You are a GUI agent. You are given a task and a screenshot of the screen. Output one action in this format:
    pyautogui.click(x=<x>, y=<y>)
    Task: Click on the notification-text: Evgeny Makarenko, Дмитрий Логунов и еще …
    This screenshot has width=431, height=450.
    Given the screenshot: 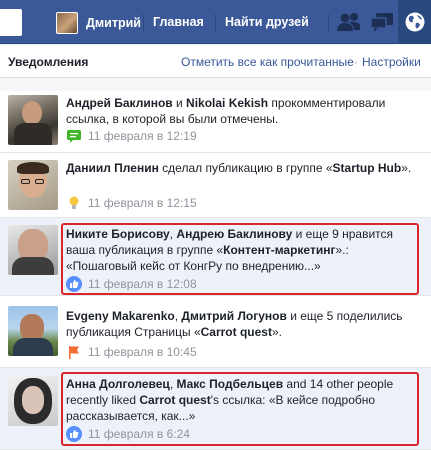 What is the action you would take?
    pyautogui.click(x=242, y=324)
    